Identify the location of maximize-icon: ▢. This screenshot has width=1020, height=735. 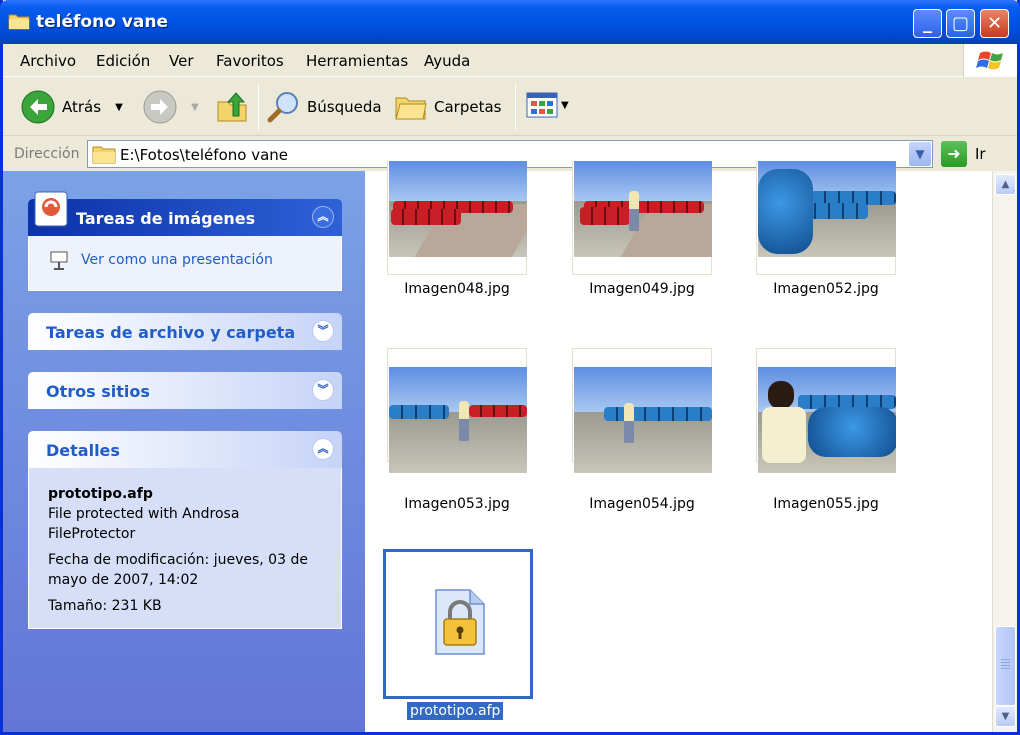
(960, 23).